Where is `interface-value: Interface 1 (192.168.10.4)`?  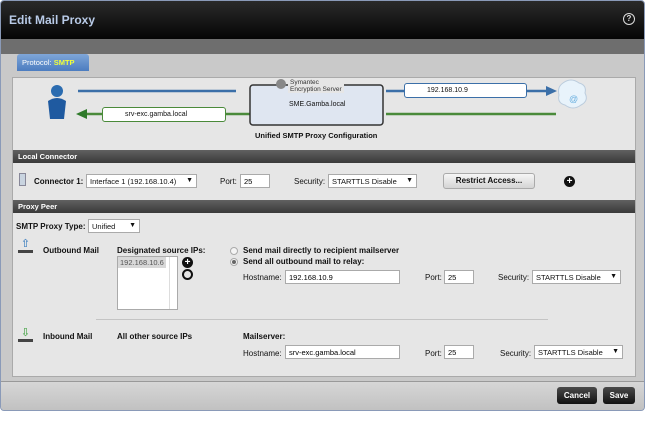 interface-value: Interface 1 (192.168.10.4) is located at coordinates (133, 181).